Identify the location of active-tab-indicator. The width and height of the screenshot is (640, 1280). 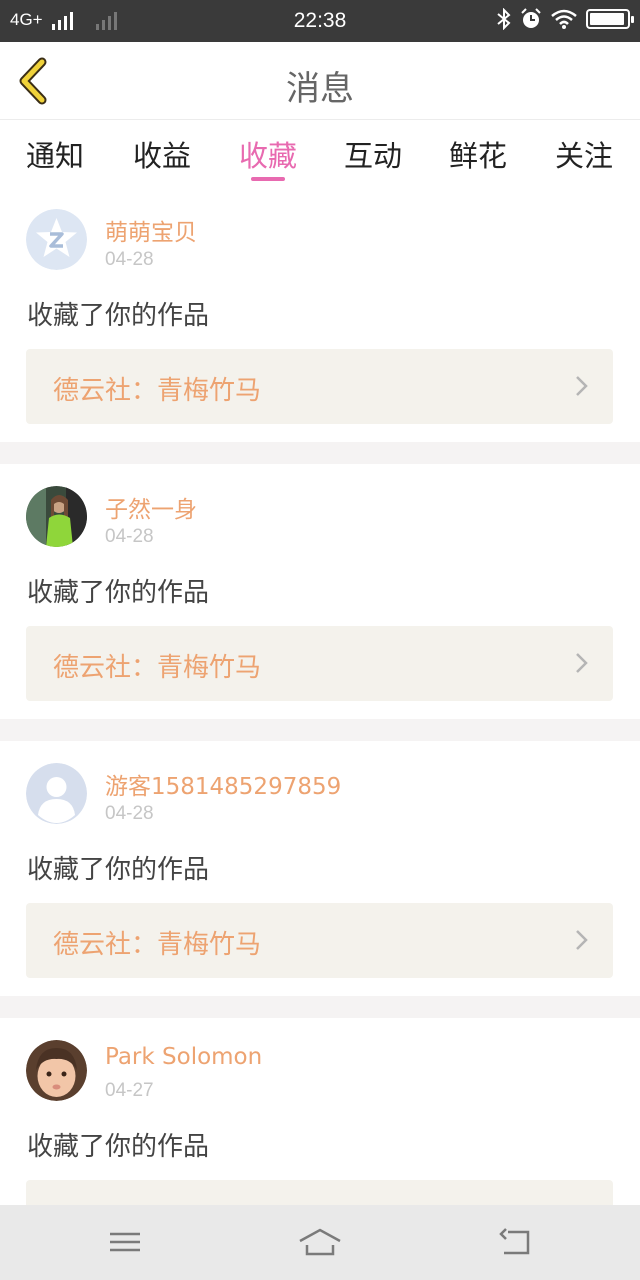
(268, 179).